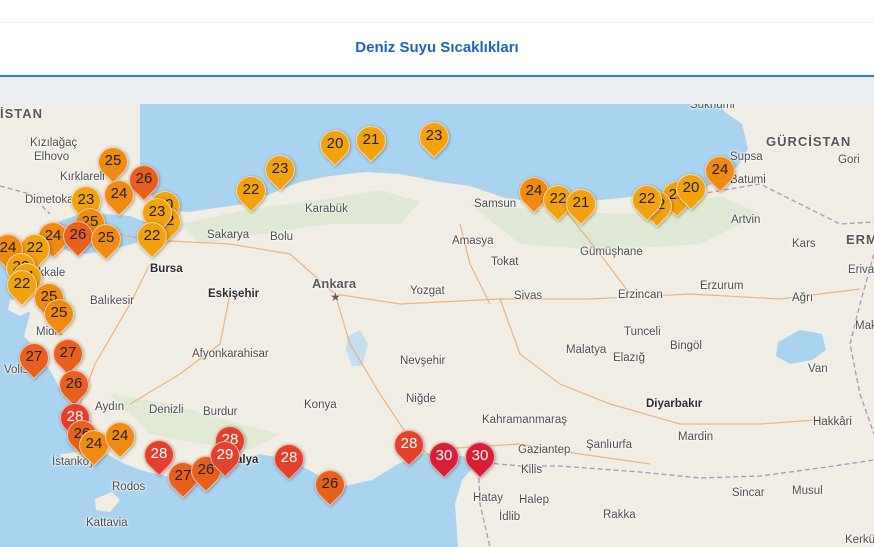 The image size is (874, 547). I want to click on city-label: Rakka, so click(619, 515).